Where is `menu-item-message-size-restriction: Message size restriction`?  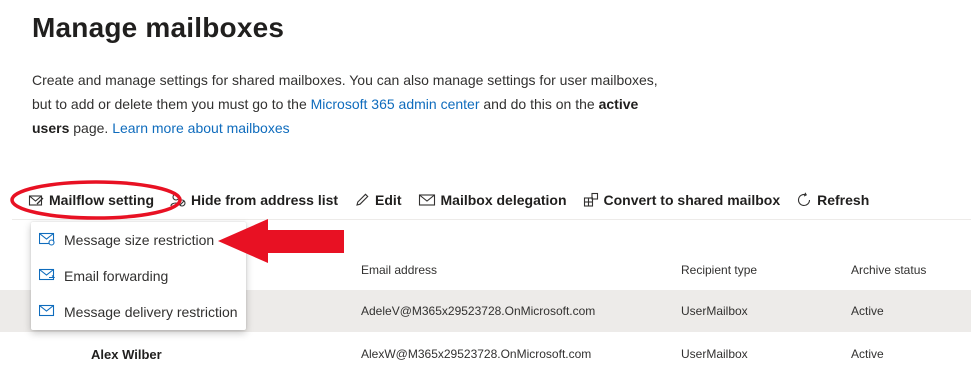 menu-item-message-size-restriction: Message size restriction is located at coordinates (138, 240).